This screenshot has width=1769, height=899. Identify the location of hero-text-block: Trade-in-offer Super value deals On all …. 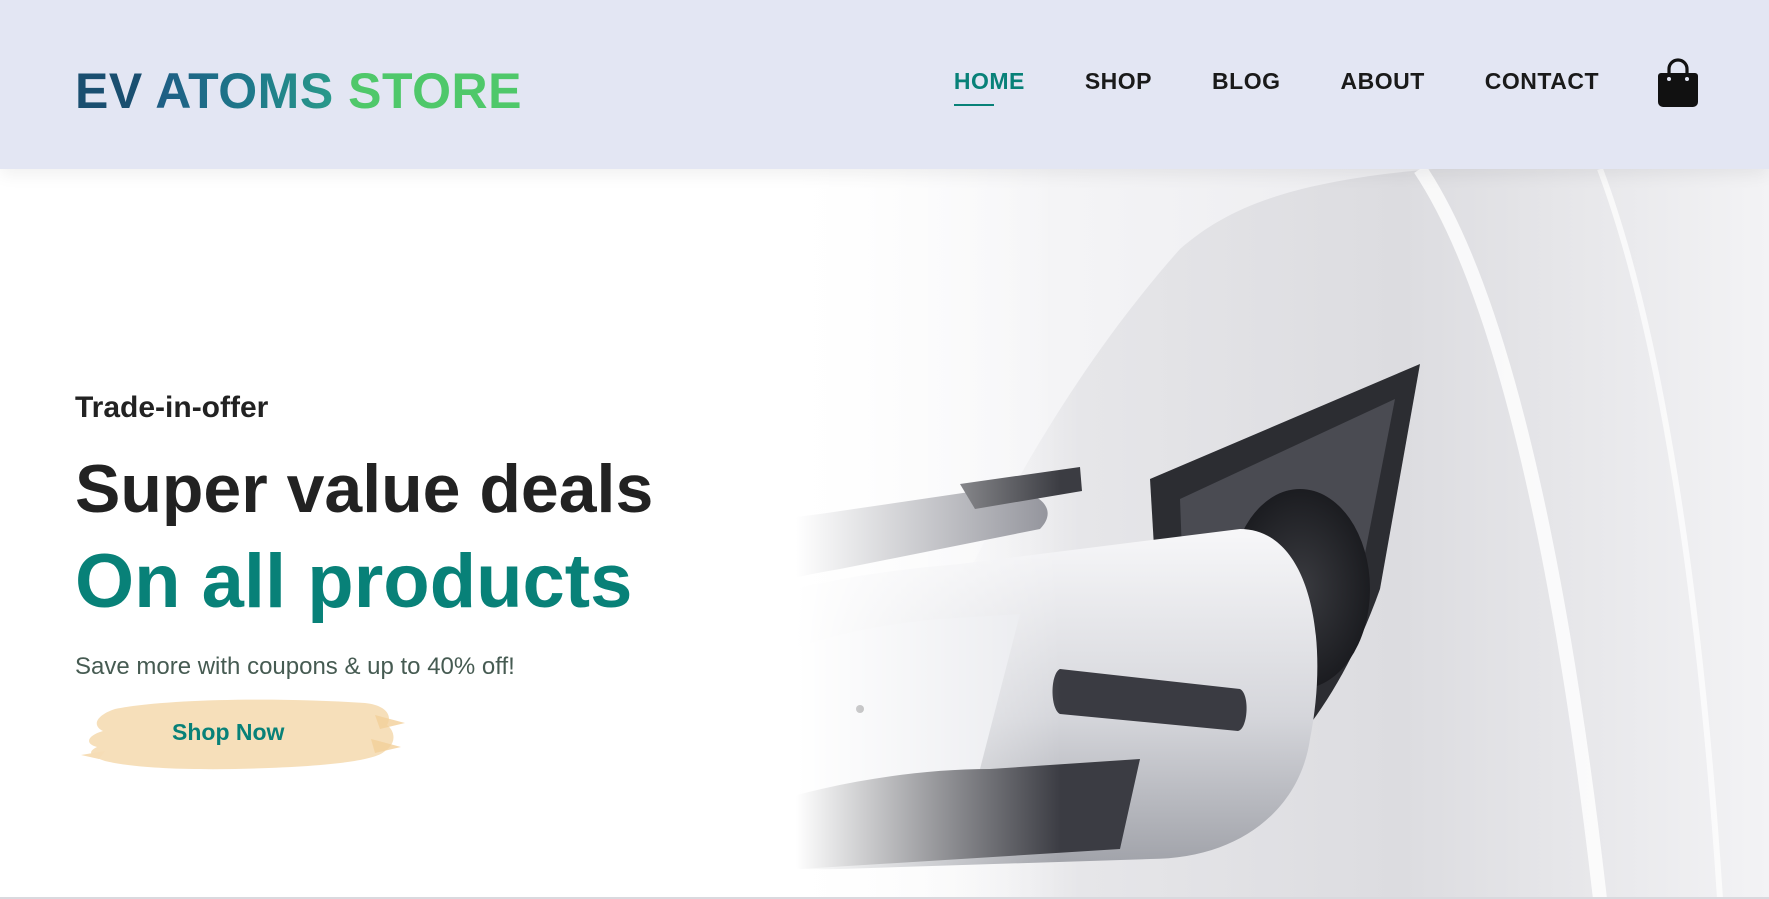
(364, 580).